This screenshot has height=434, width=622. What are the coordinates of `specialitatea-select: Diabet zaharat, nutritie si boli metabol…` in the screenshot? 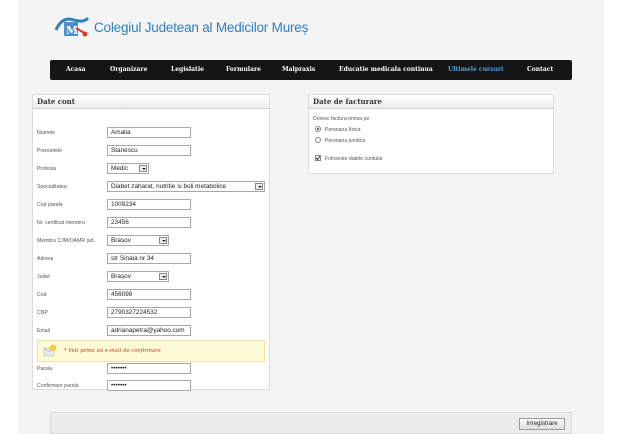 It's located at (186, 186).